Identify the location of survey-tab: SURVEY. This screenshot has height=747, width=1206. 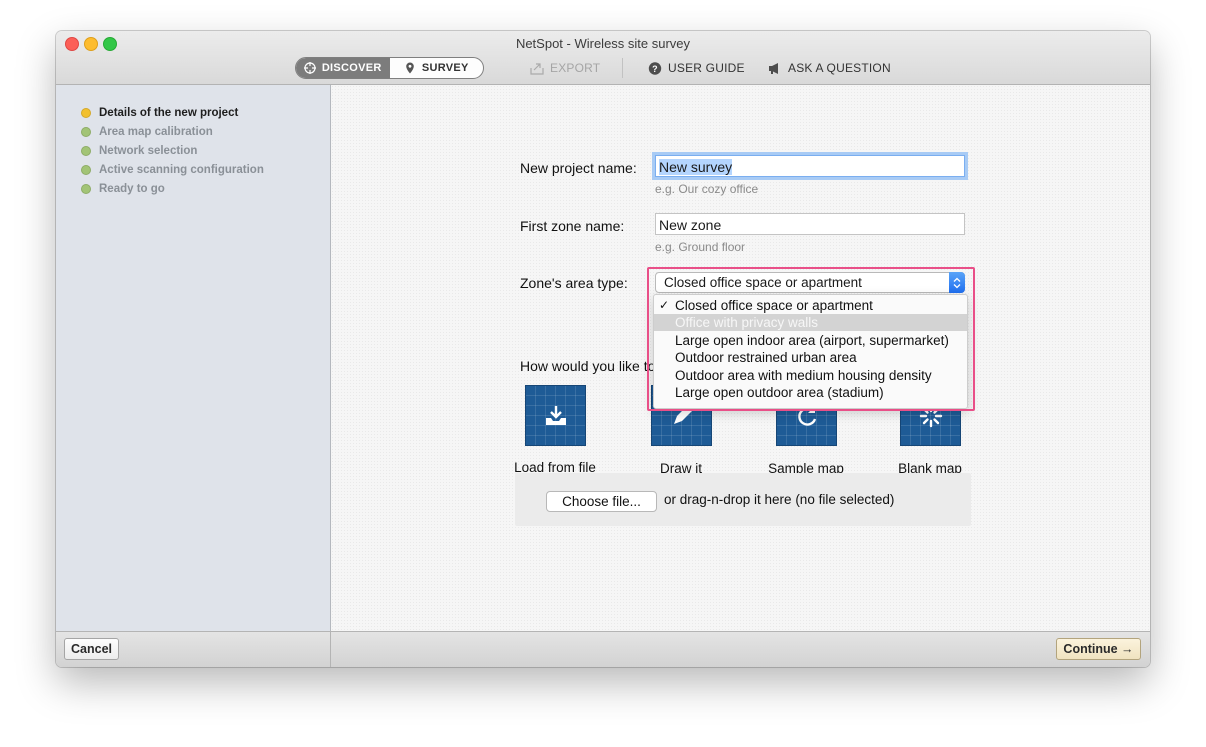
(437, 68).